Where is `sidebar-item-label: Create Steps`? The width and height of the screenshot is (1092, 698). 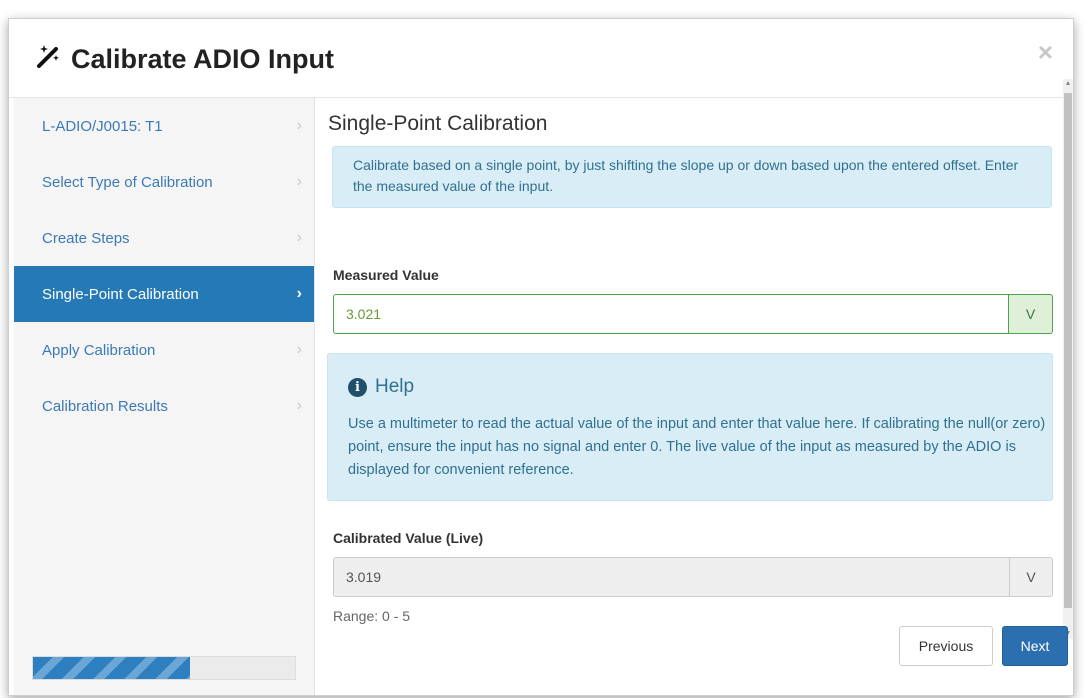
sidebar-item-label: Create Steps is located at coordinates (86, 238).